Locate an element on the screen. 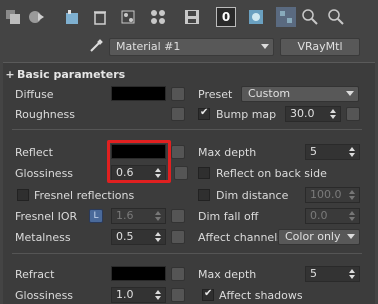  bump-map-value: 30.0 is located at coordinates (302, 113).